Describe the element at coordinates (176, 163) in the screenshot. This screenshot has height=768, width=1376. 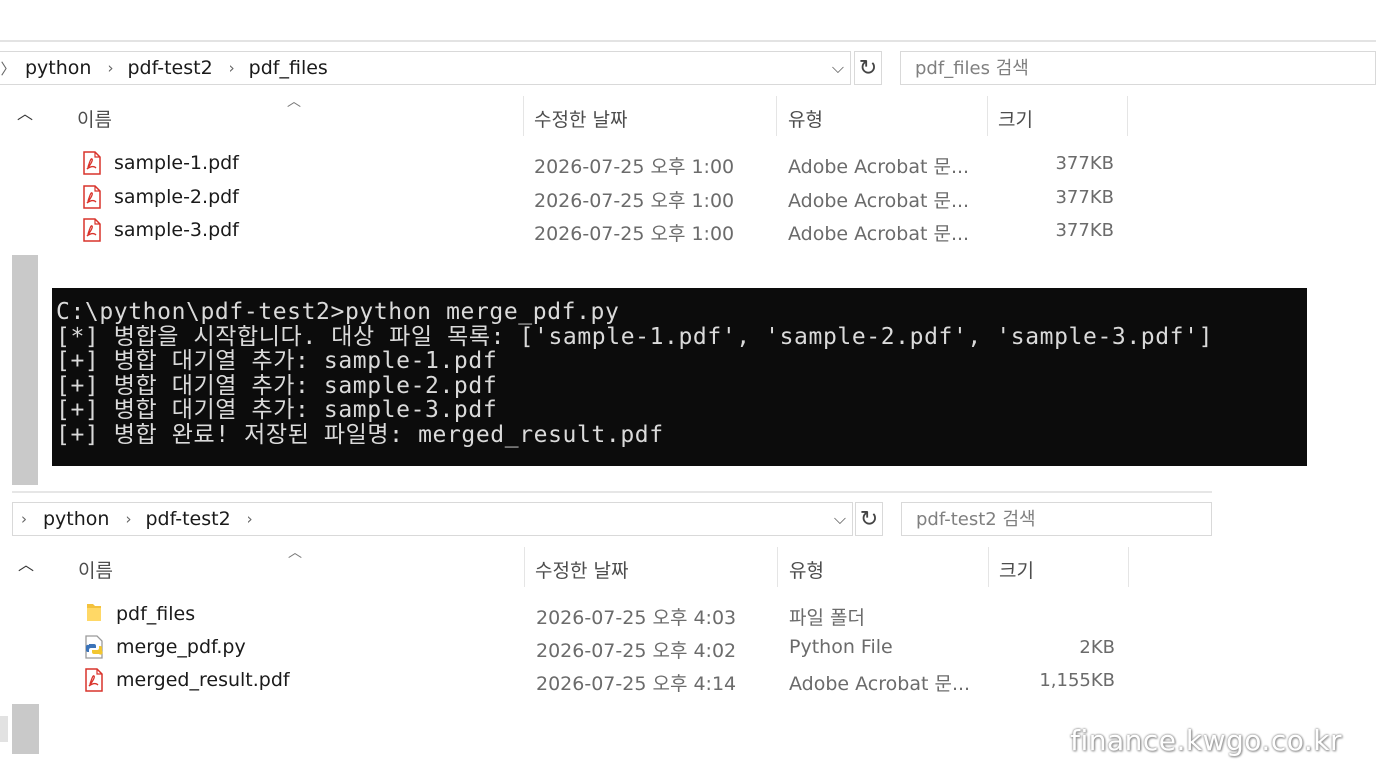
I see `file-name: sample-1.pdf` at that location.